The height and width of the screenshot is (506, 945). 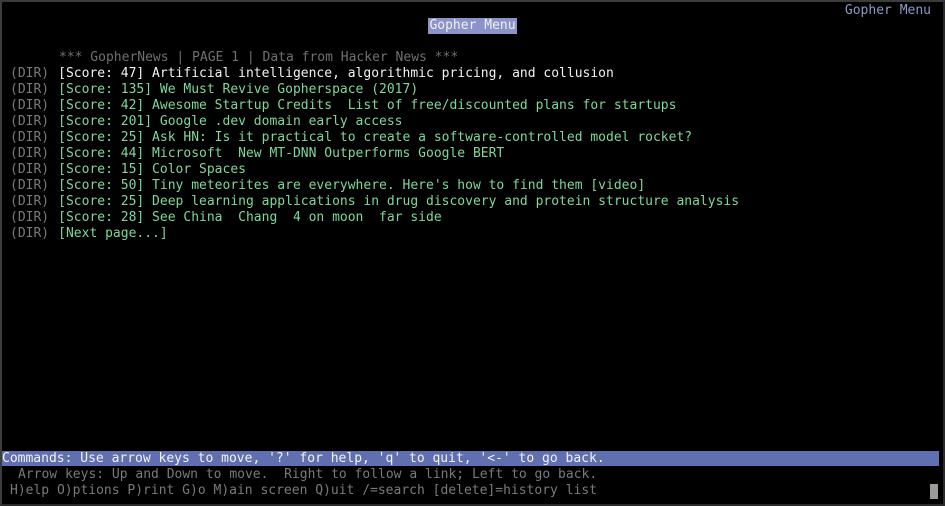 I want to click on menu-link-label: [Next page...], so click(x=113, y=233).